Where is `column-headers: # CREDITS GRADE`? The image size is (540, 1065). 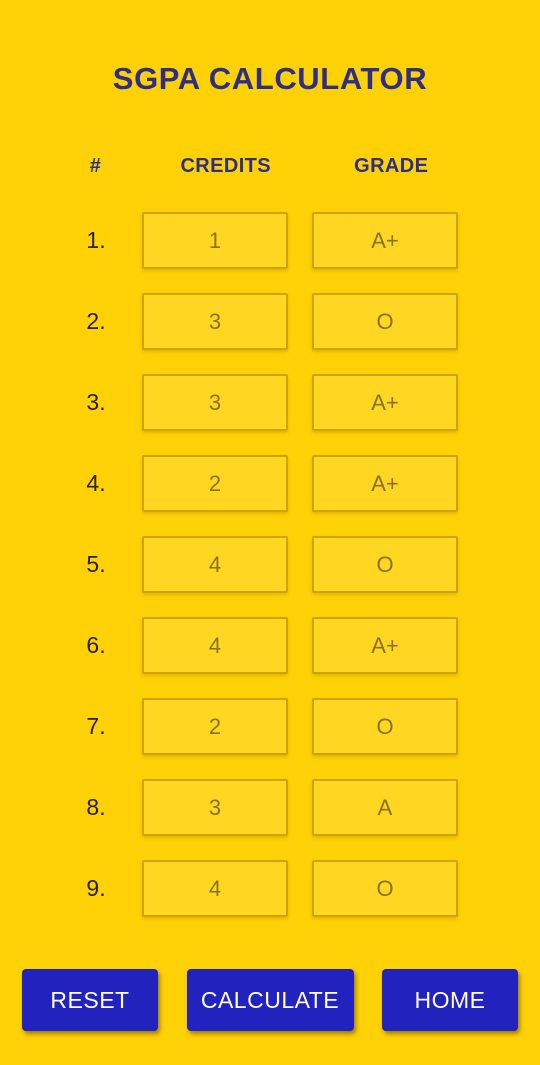
column-headers: # CREDITS GRADE is located at coordinates (270, 166).